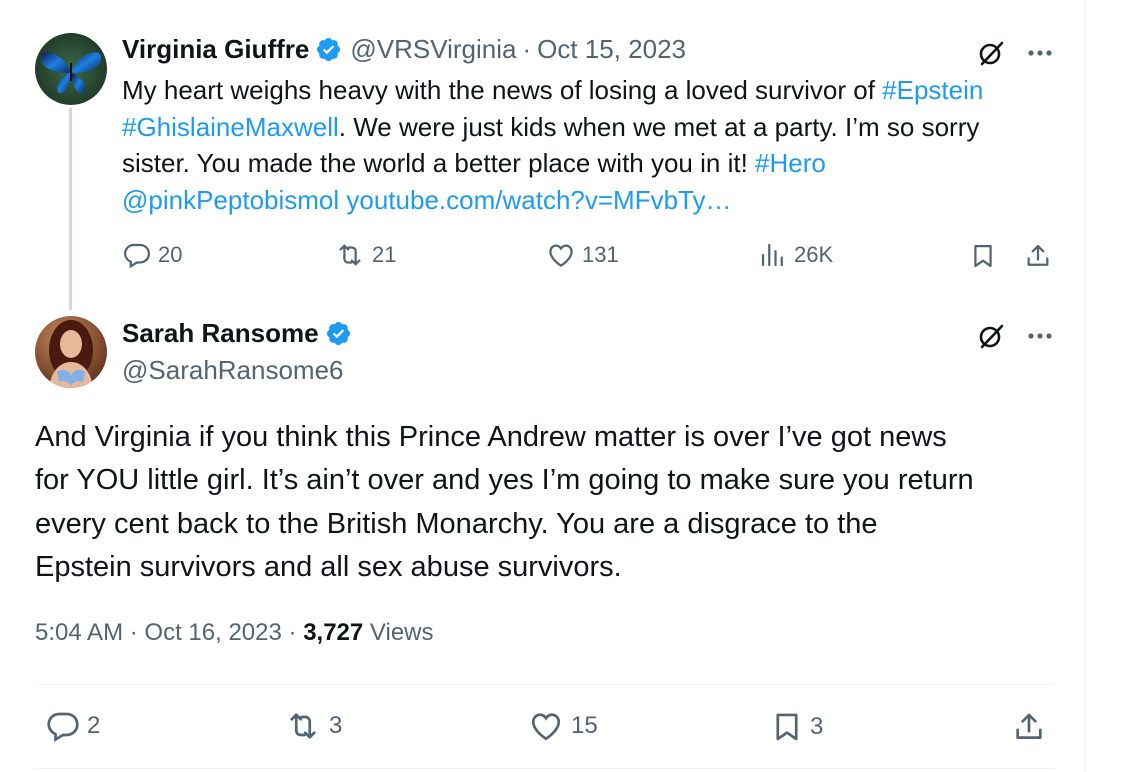 The height and width of the screenshot is (772, 1124). Describe the element at coordinates (71, 69) in the screenshot. I see `avatar-virginia` at that location.